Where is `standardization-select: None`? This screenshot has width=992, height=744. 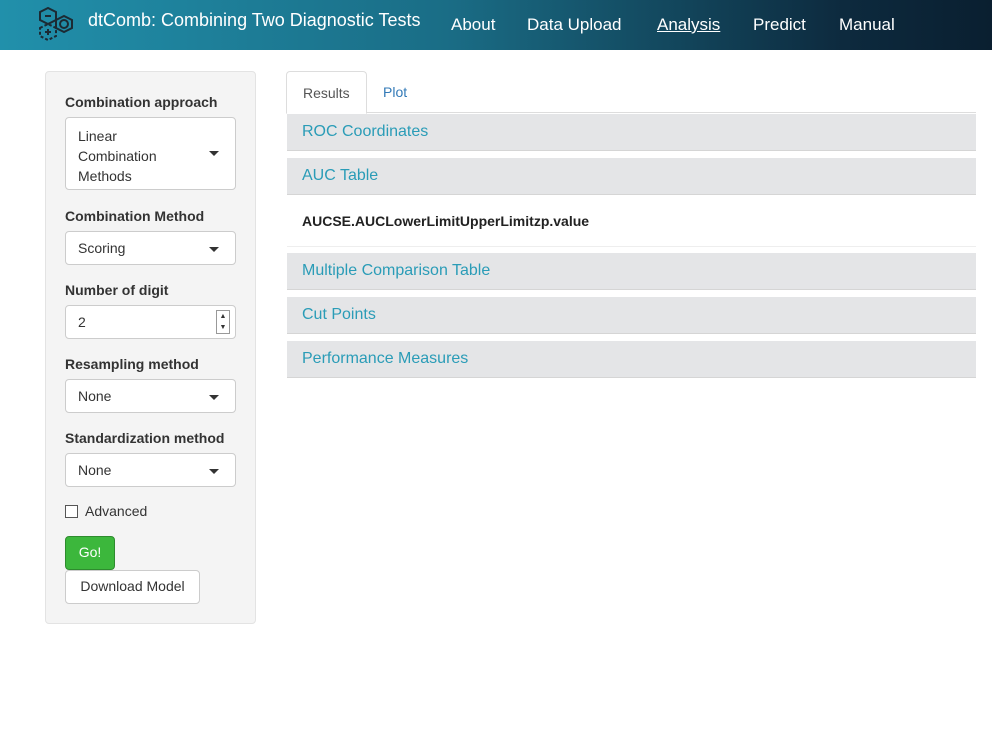 standardization-select: None is located at coordinates (150, 470).